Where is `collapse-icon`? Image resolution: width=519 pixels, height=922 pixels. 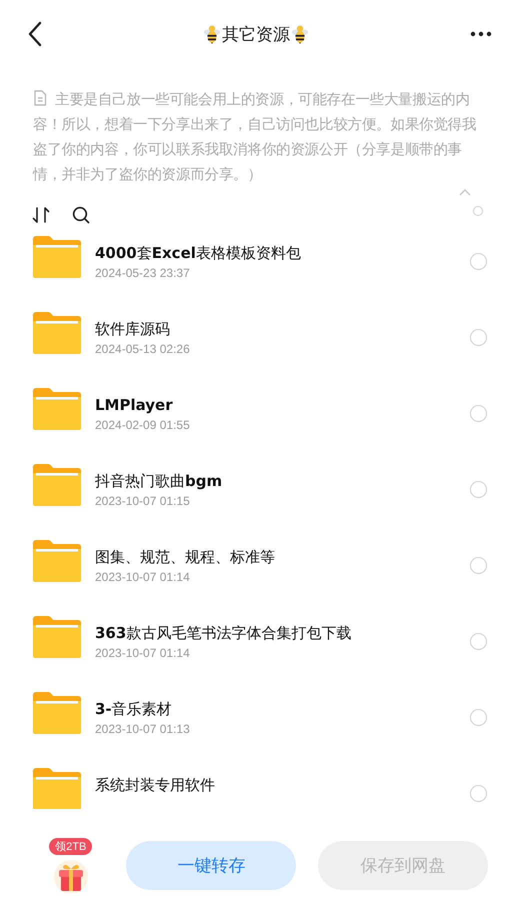 collapse-icon is located at coordinates (465, 192).